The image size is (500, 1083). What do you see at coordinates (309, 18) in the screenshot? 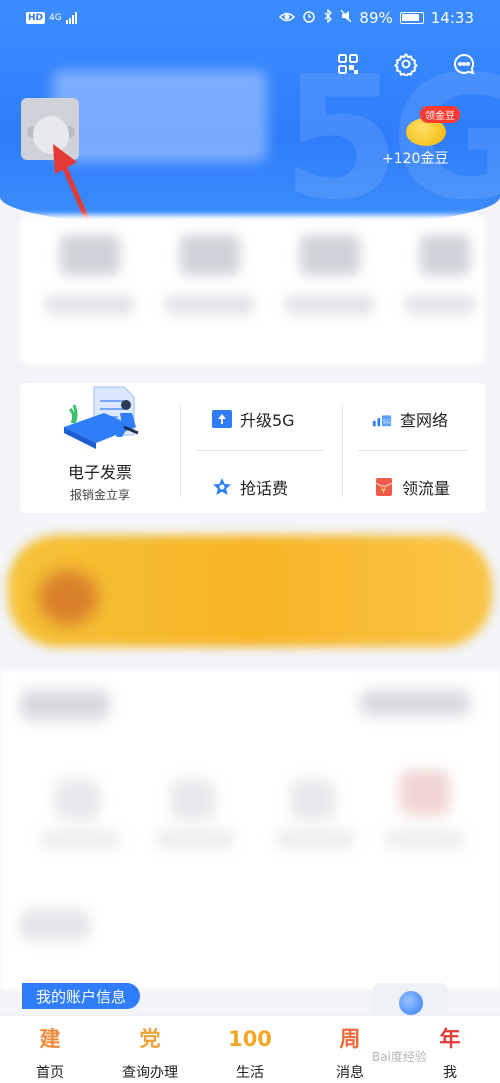
I see `alarm-icon` at bounding box center [309, 18].